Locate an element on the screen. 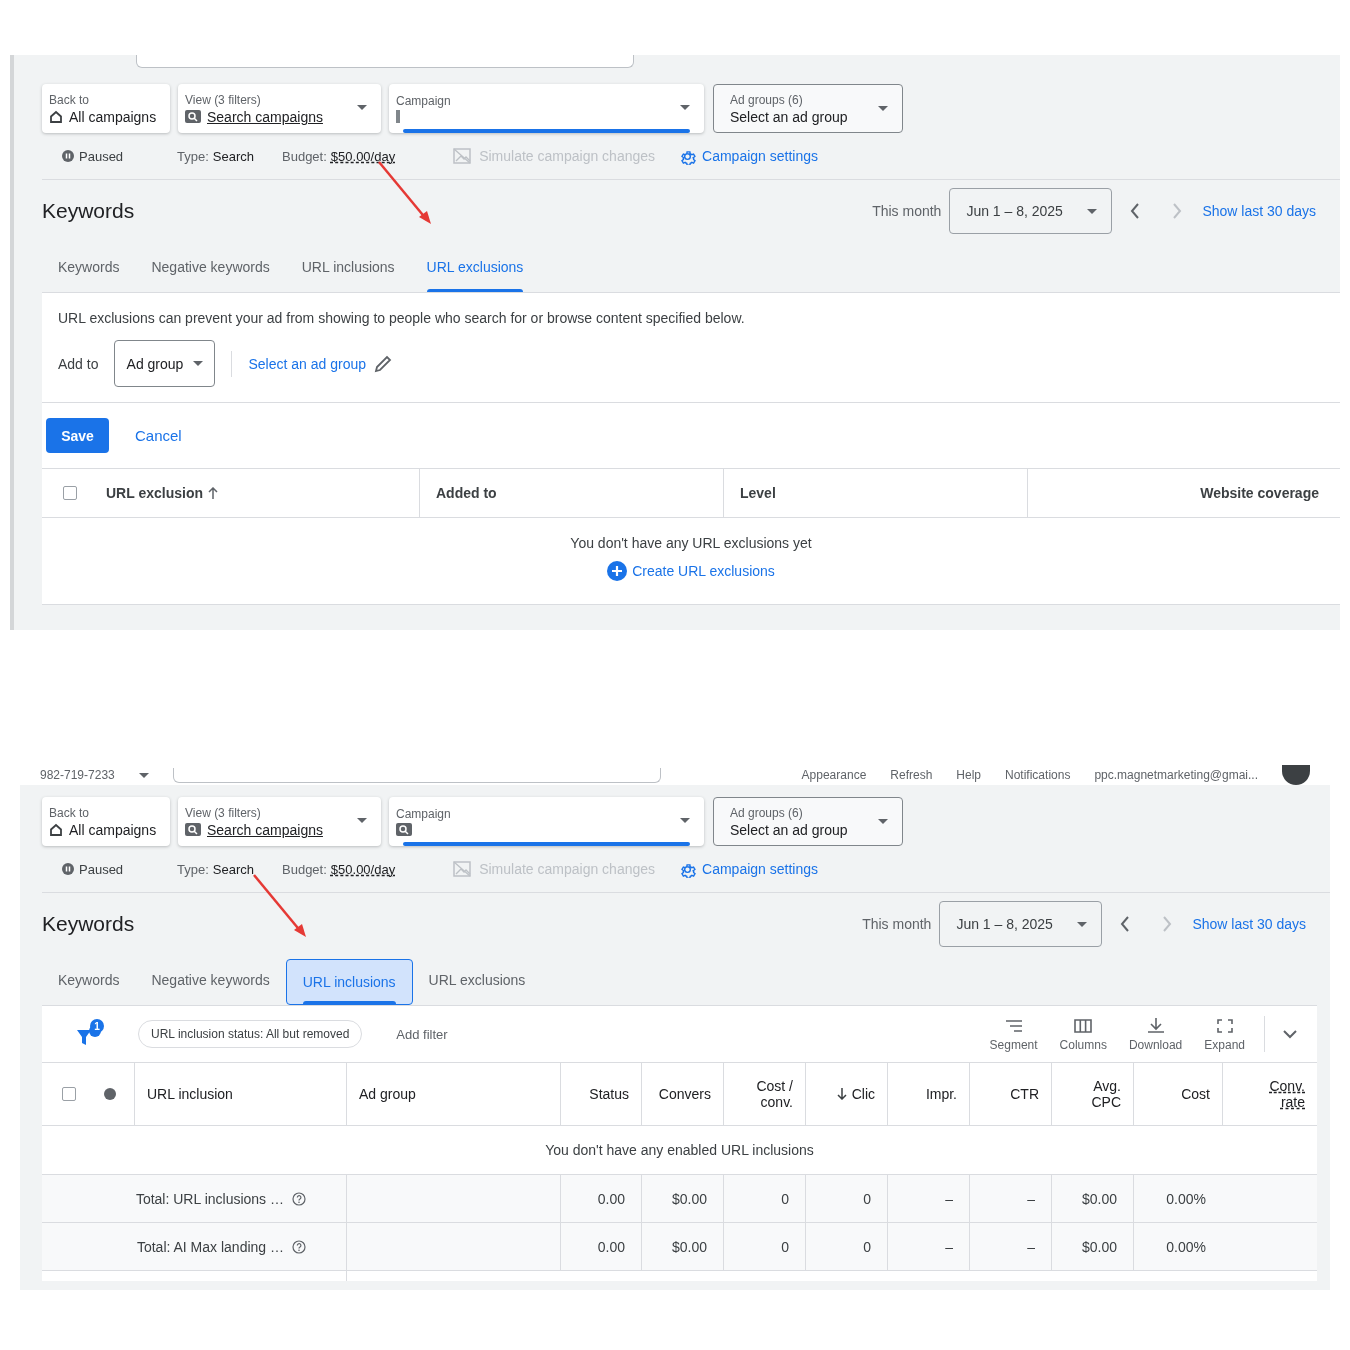 The image size is (1350, 1350). cancel-button: Cancel is located at coordinates (158, 435).